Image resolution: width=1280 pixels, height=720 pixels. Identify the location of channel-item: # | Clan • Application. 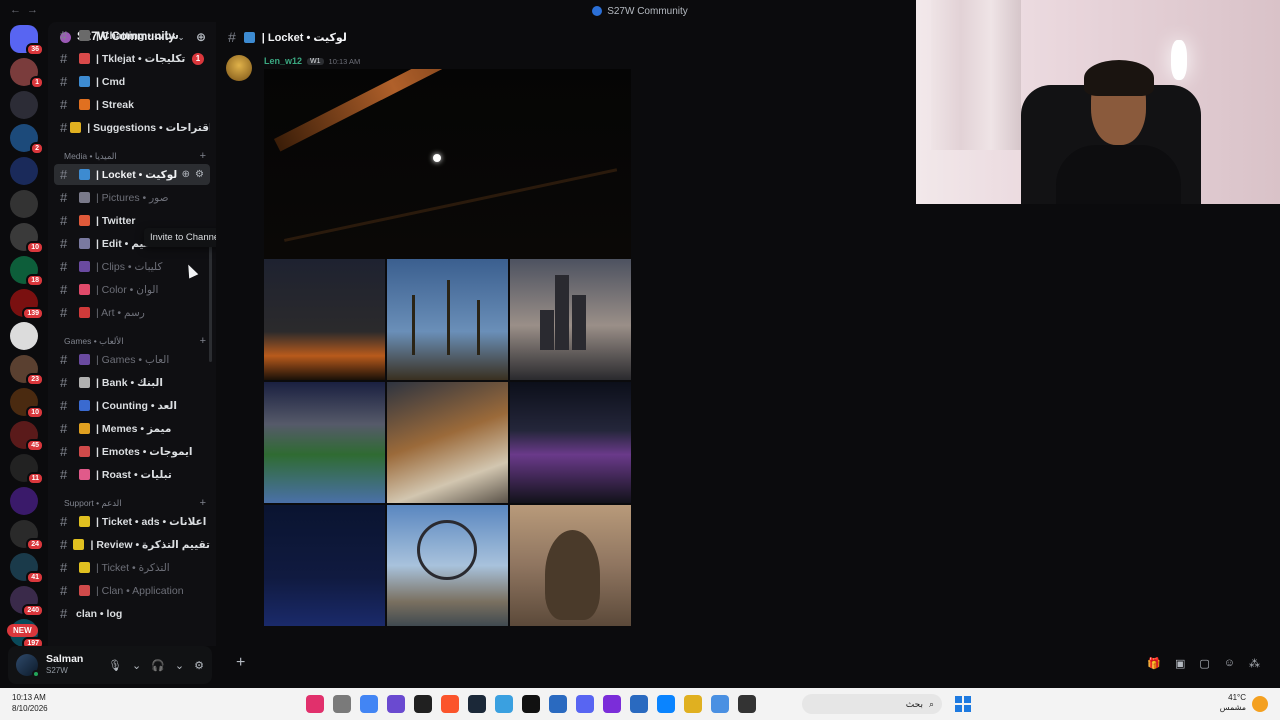
(132, 590).